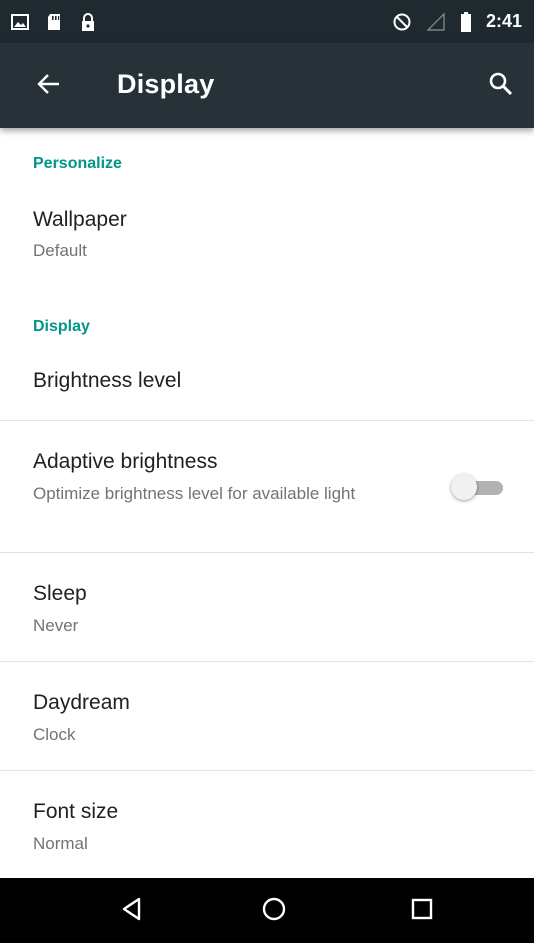 The image size is (534, 943). What do you see at coordinates (54, 22) in the screenshot?
I see `sd-card-icon` at bounding box center [54, 22].